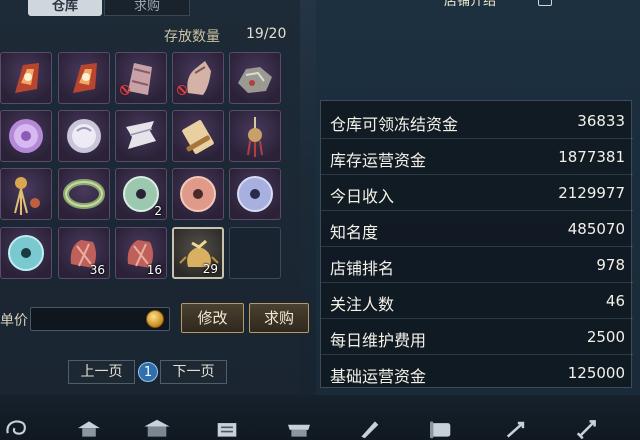 This screenshot has height=440, width=640. Describe the element at coordinates (596, 229) in the screenshot. I see `stat-value: 485070` at that location.